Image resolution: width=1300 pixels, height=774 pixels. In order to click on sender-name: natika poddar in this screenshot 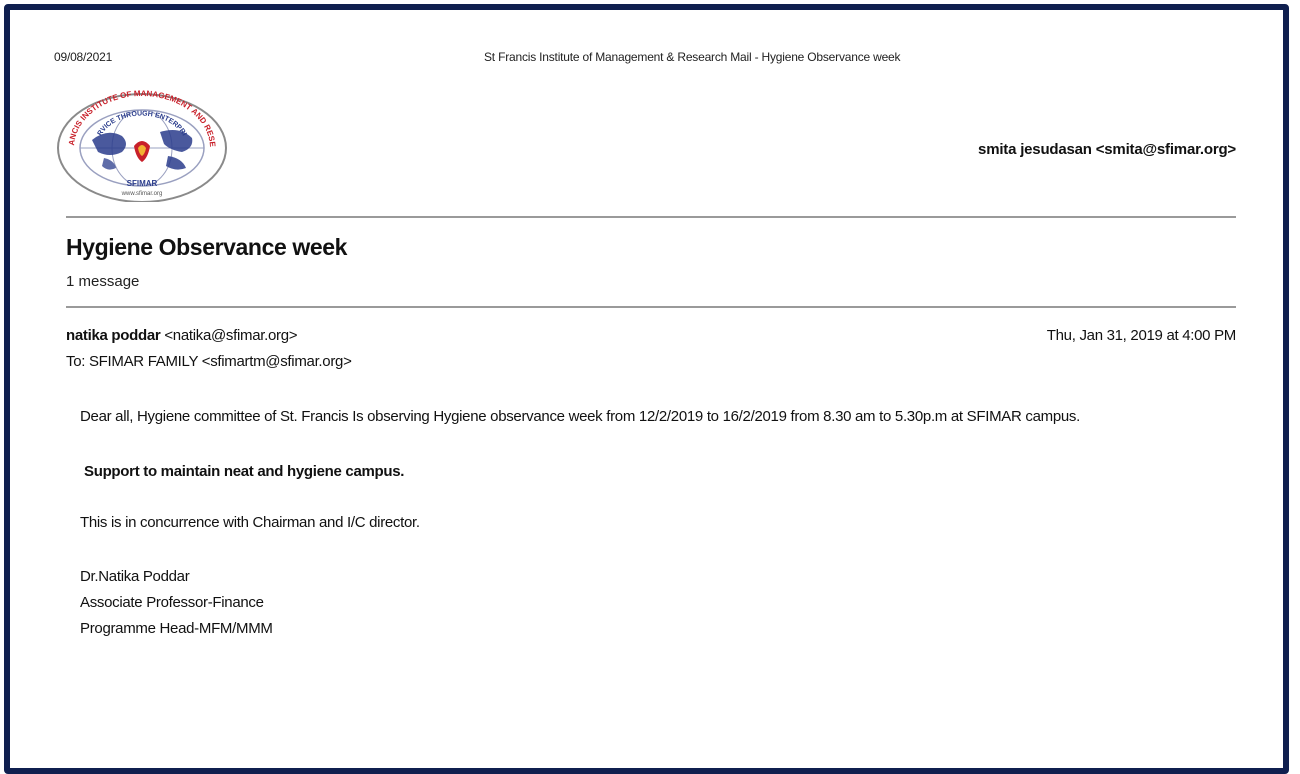, I will do `click(113, 335)`.